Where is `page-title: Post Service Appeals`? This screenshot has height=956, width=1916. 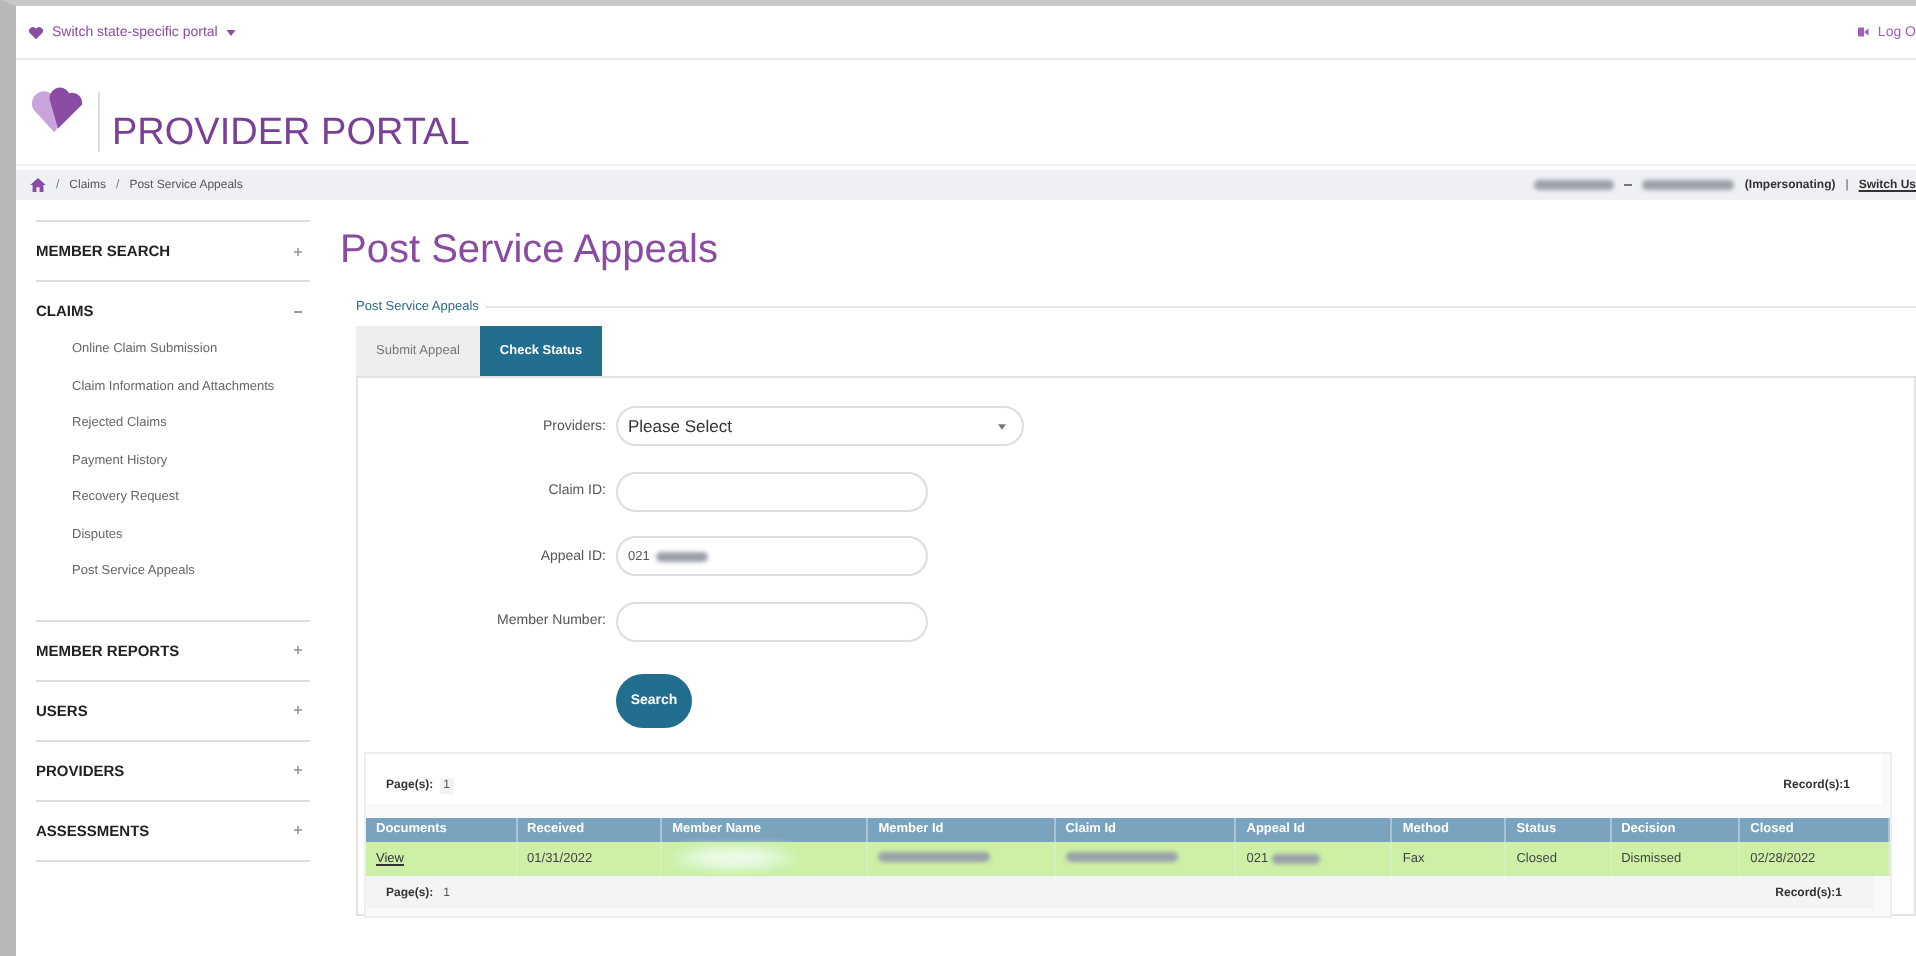 page-title: Post Service Appeals is located at coordinates (530, 250).